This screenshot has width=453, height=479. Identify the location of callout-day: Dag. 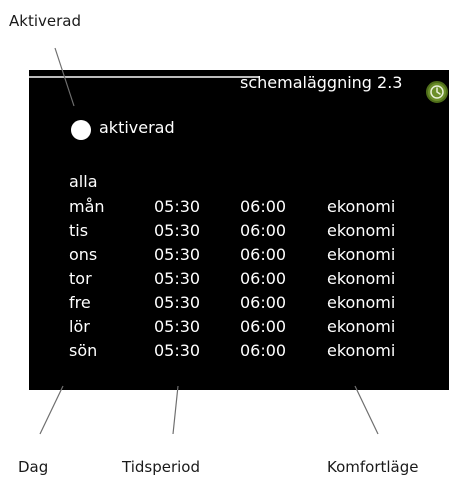
(33, 467).